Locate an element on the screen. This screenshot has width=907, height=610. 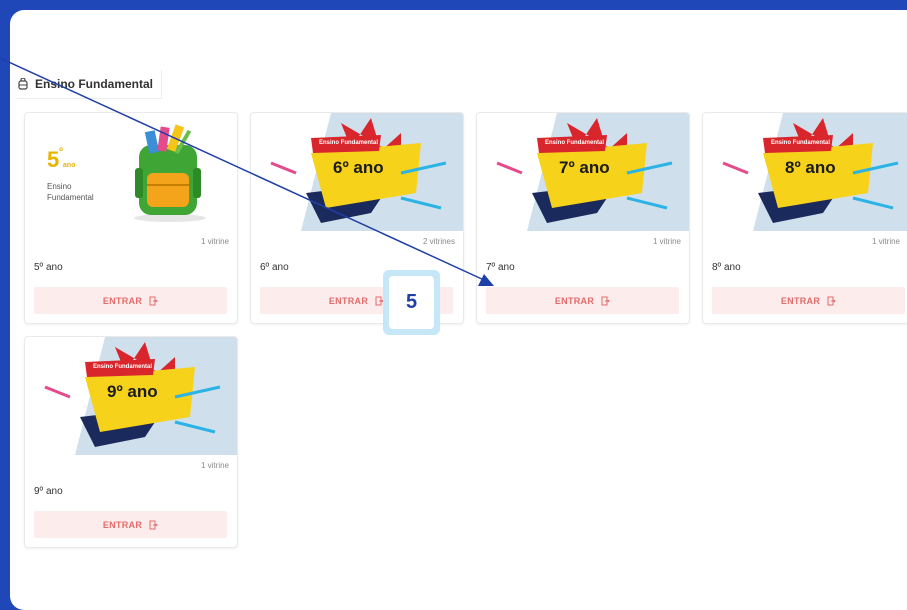
card-banner: 5º ano Ensino Fundamental is located at coordinates (131, 172).